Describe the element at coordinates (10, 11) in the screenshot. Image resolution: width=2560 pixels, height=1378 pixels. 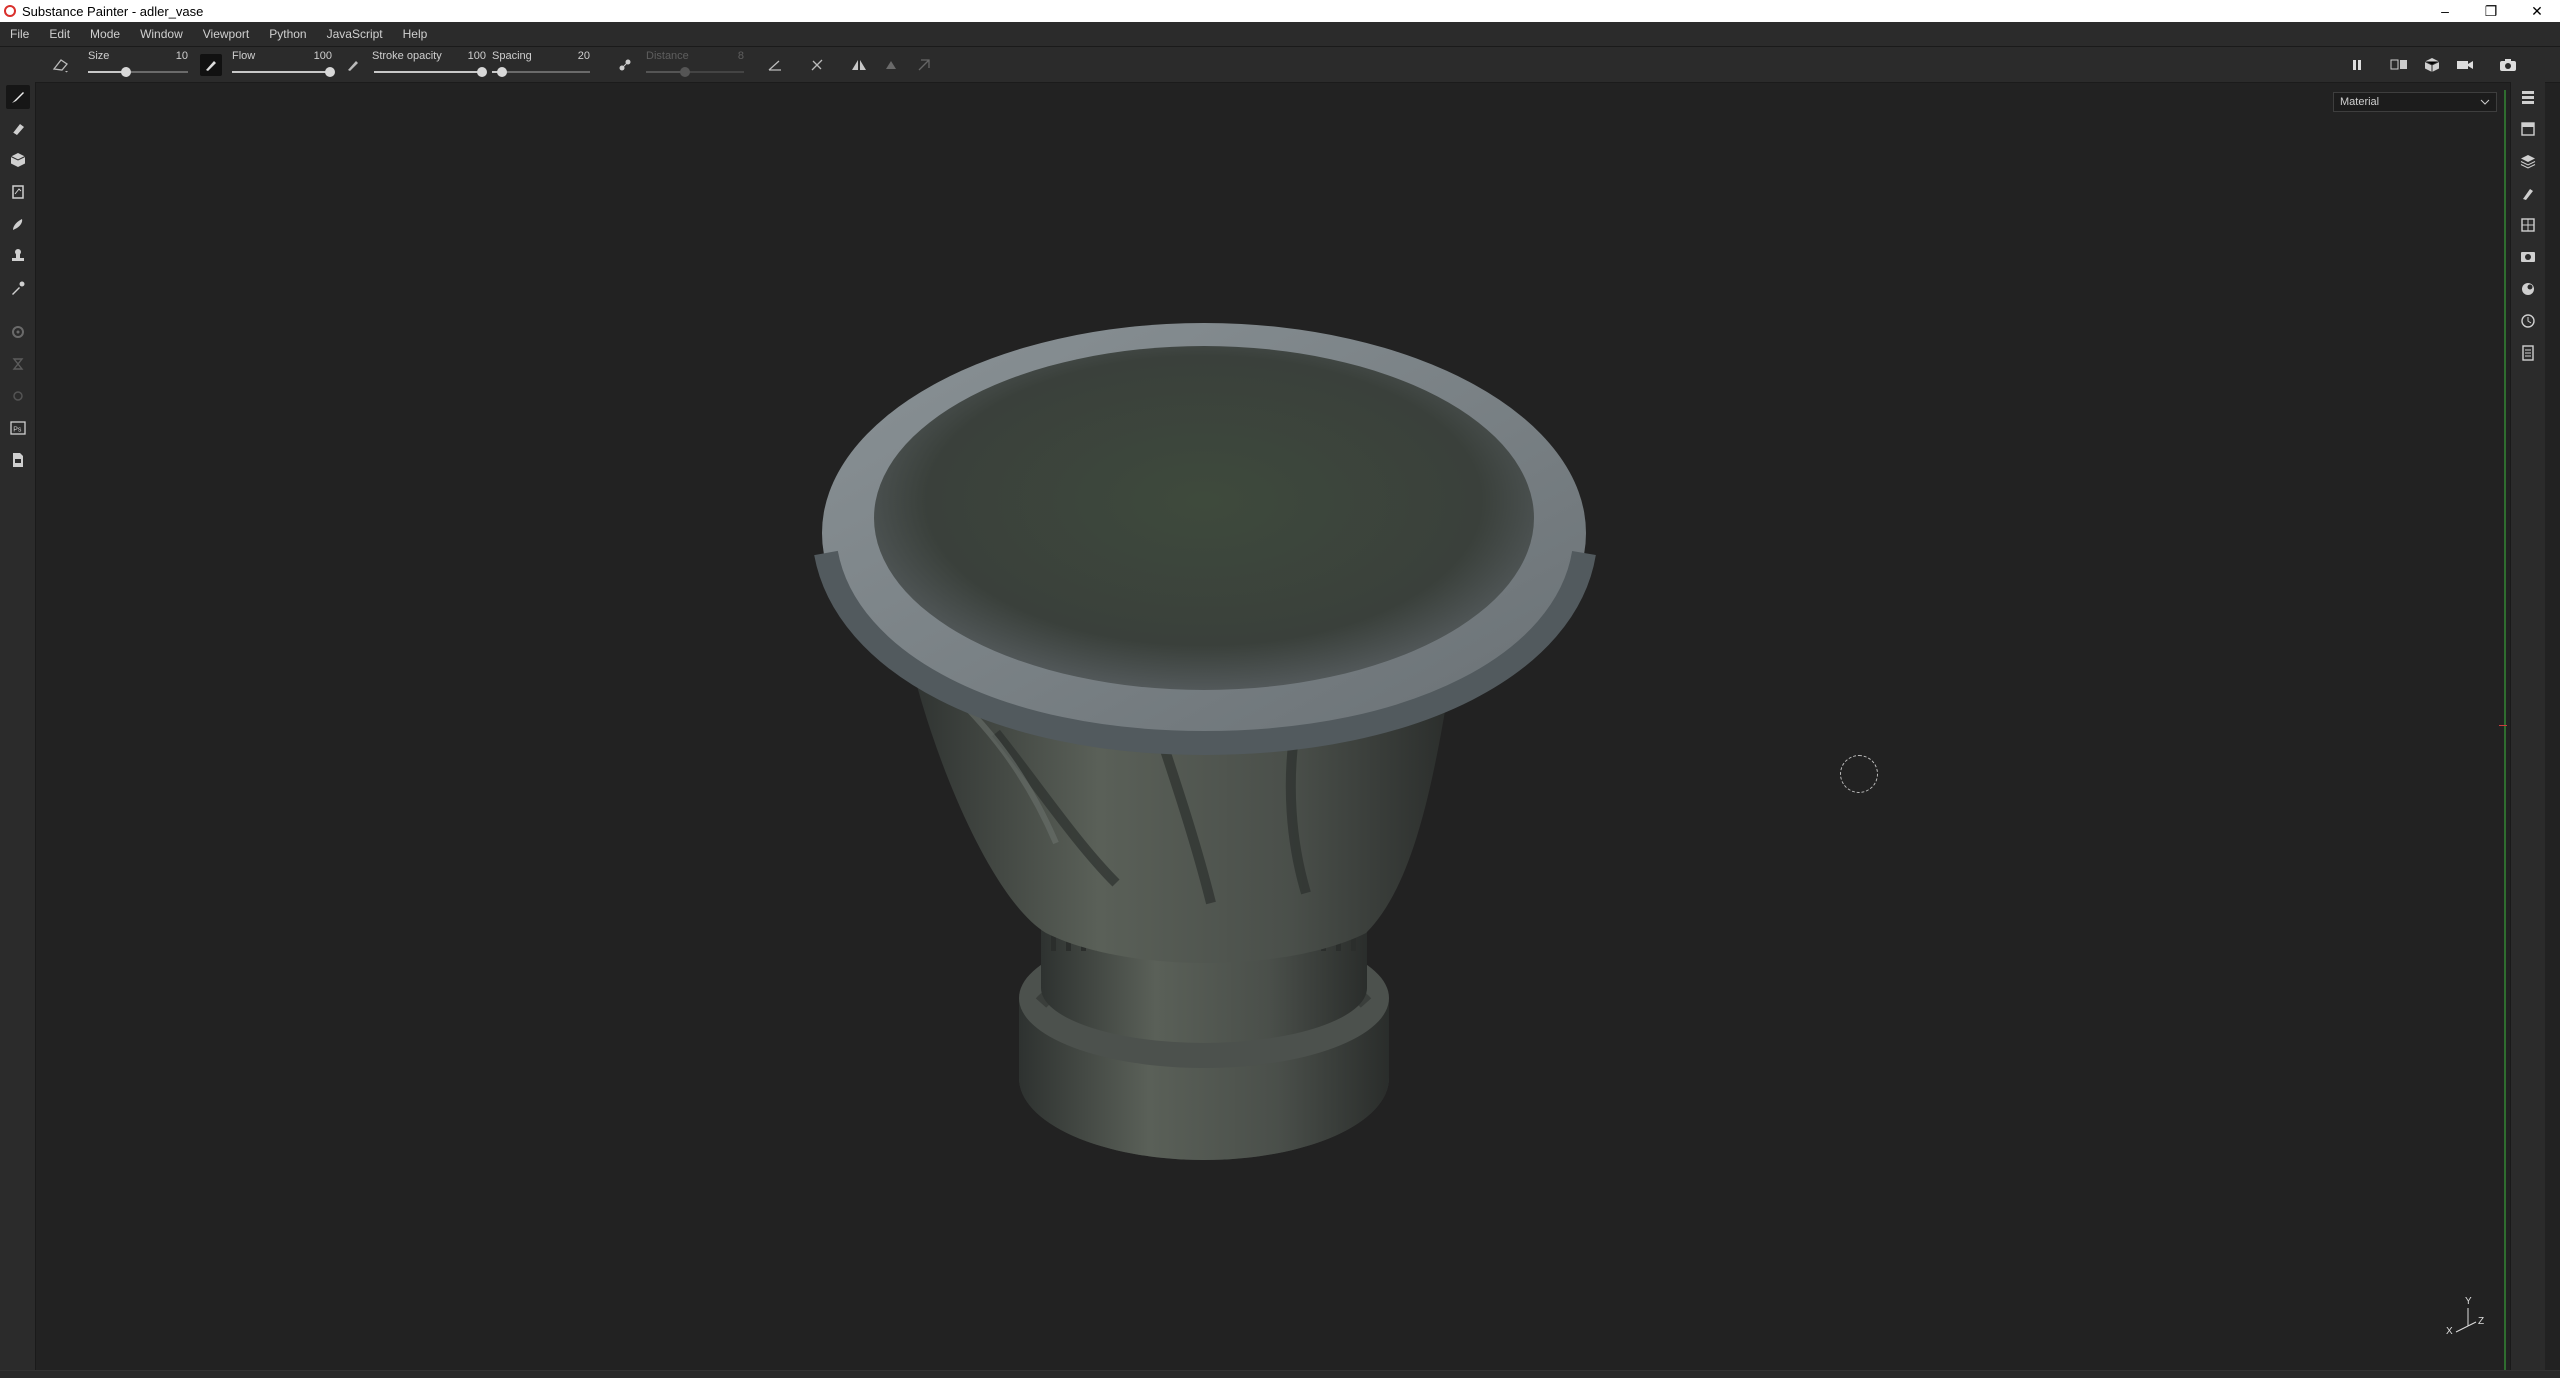
I see `app-logo-icon` at that location.